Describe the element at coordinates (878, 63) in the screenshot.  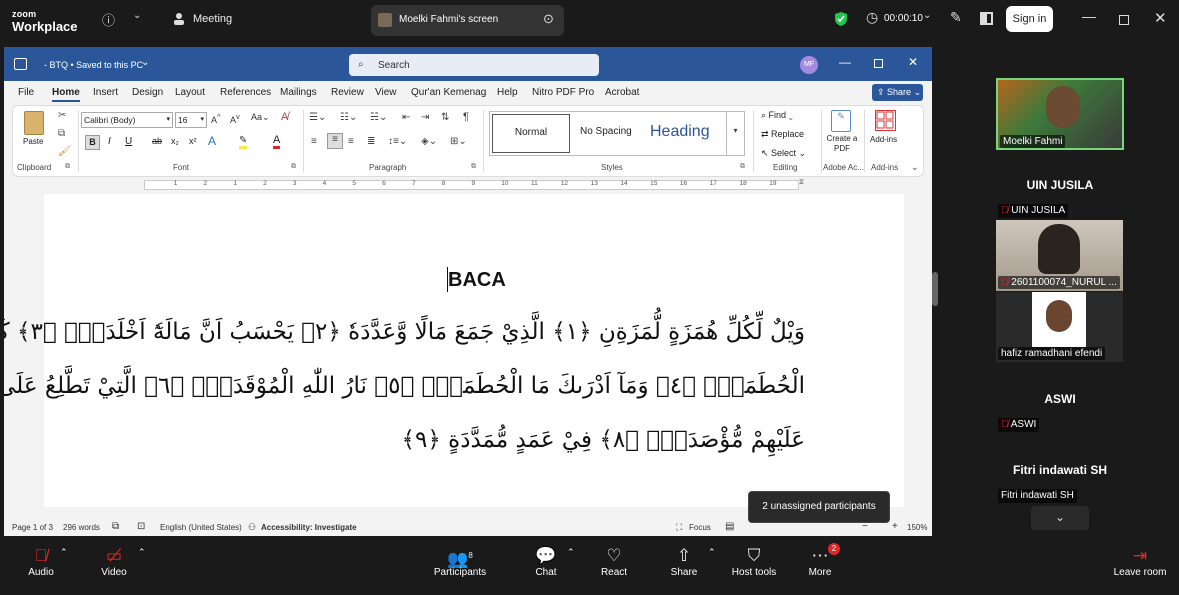
I see `word-restore-icon` at that location.